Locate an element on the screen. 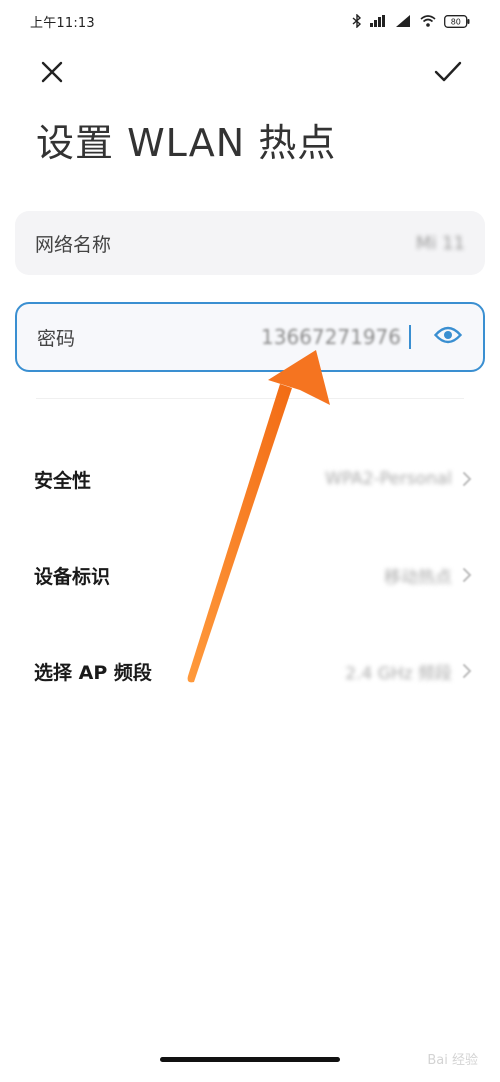 Image resolution: width=500 pixels, height=1082 pixels. arrow-shaft is located at coordinates (239, 533).